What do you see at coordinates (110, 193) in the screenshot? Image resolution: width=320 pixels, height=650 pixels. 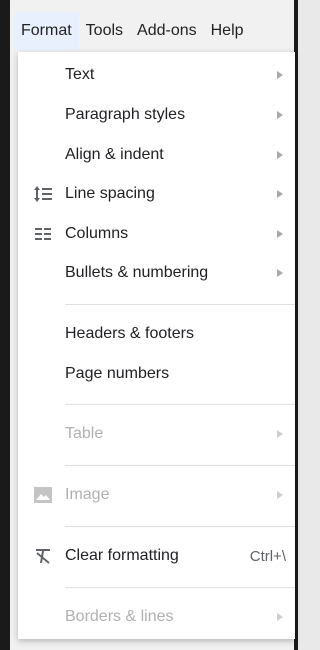 I see `menu-item-label: Line spacing` at bounding box center [110, 193].